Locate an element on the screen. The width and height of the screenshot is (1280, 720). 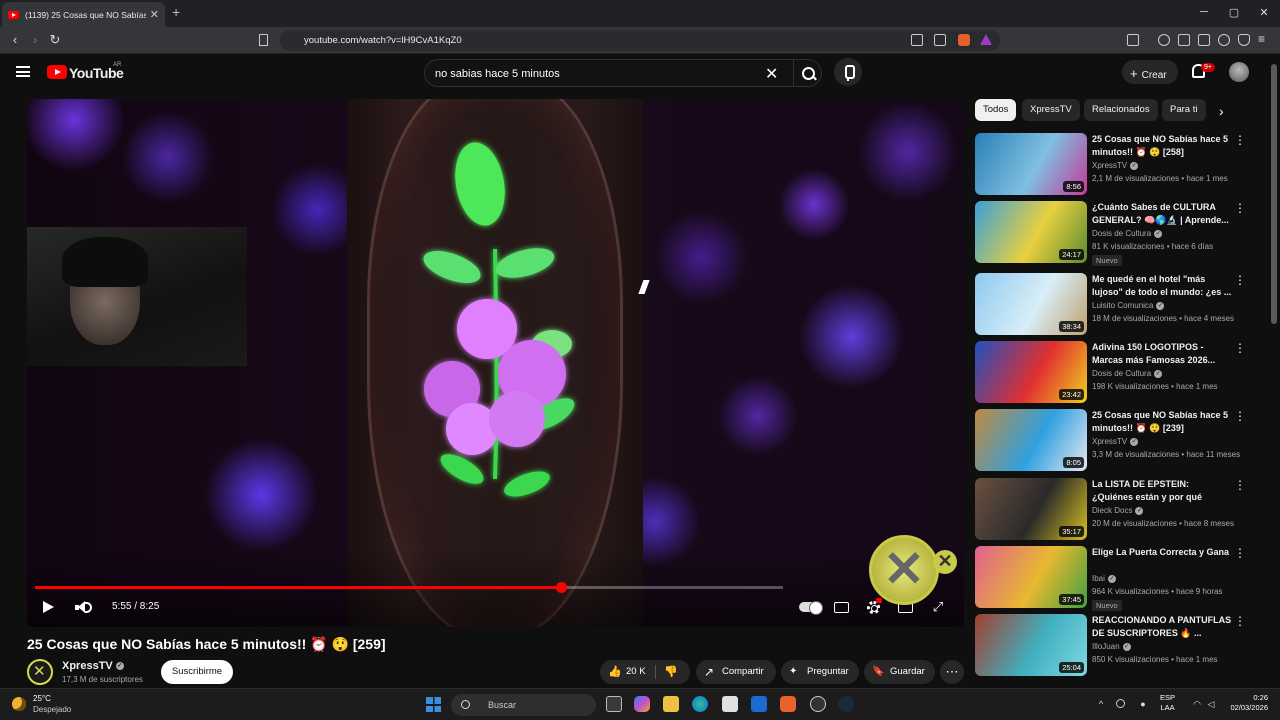
scrubber-handle is located at coordinates (561, 587).